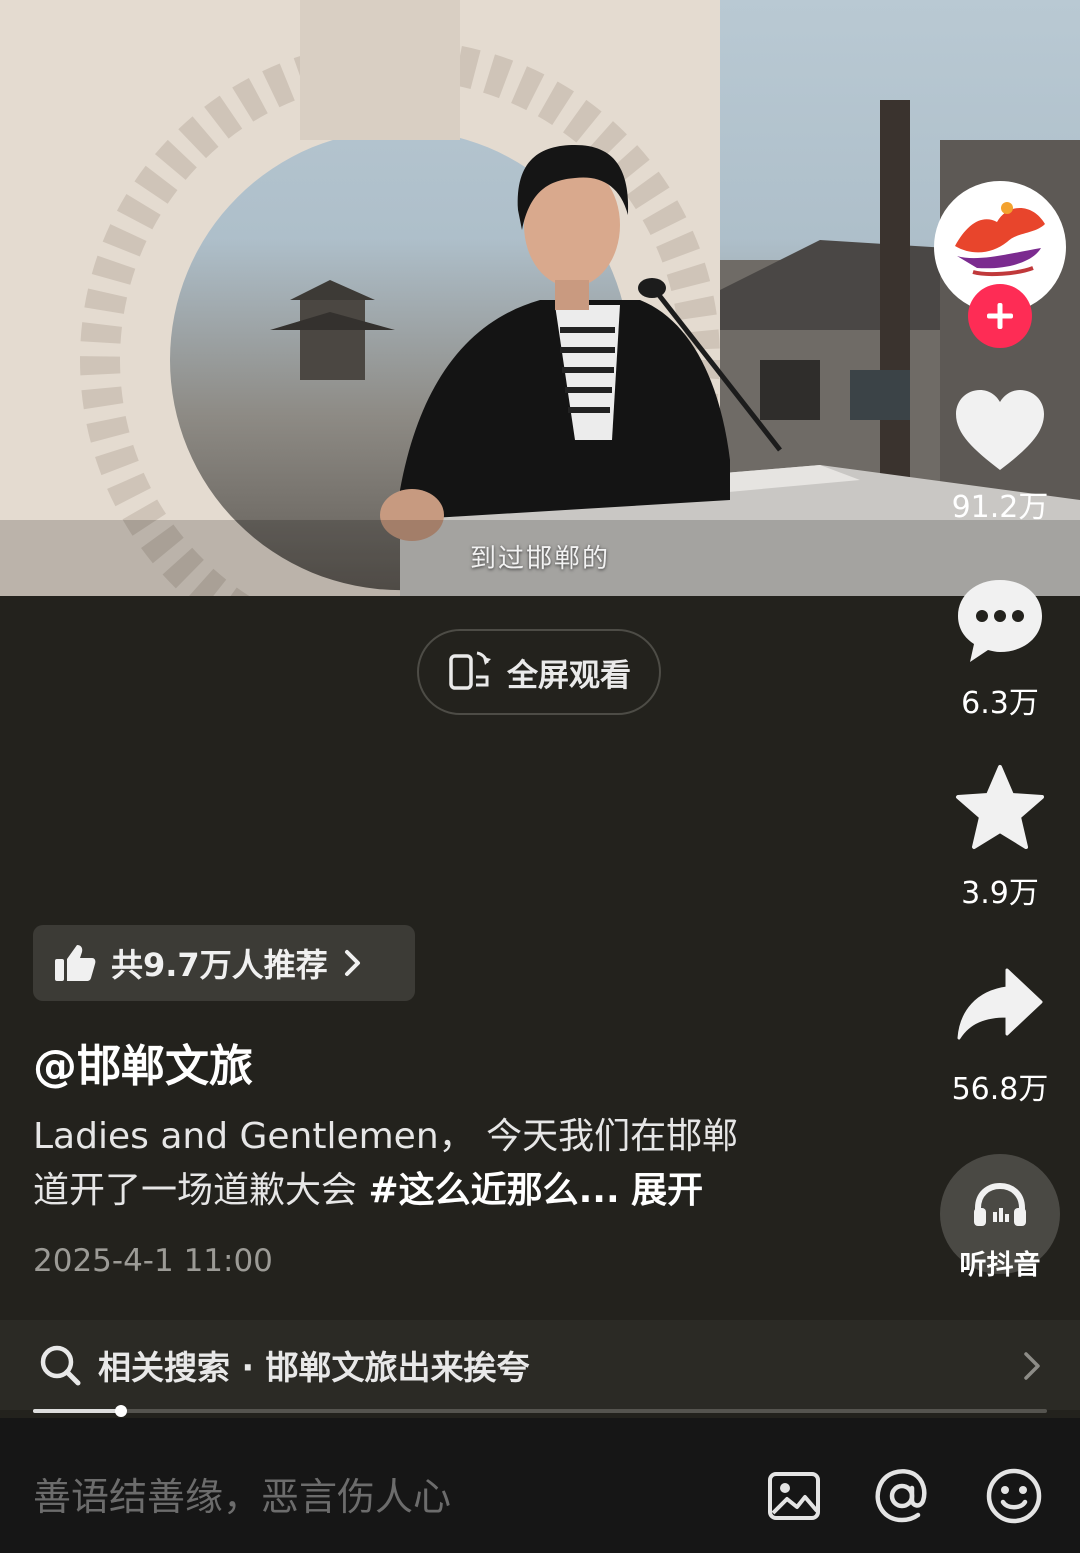 Image resolution: width=1080 pixels, height=1553 pixels. What do you see at coordinates (1000, 1004) in the screenshot?
I see `share-icon` at bounding box center [1000, 1004].